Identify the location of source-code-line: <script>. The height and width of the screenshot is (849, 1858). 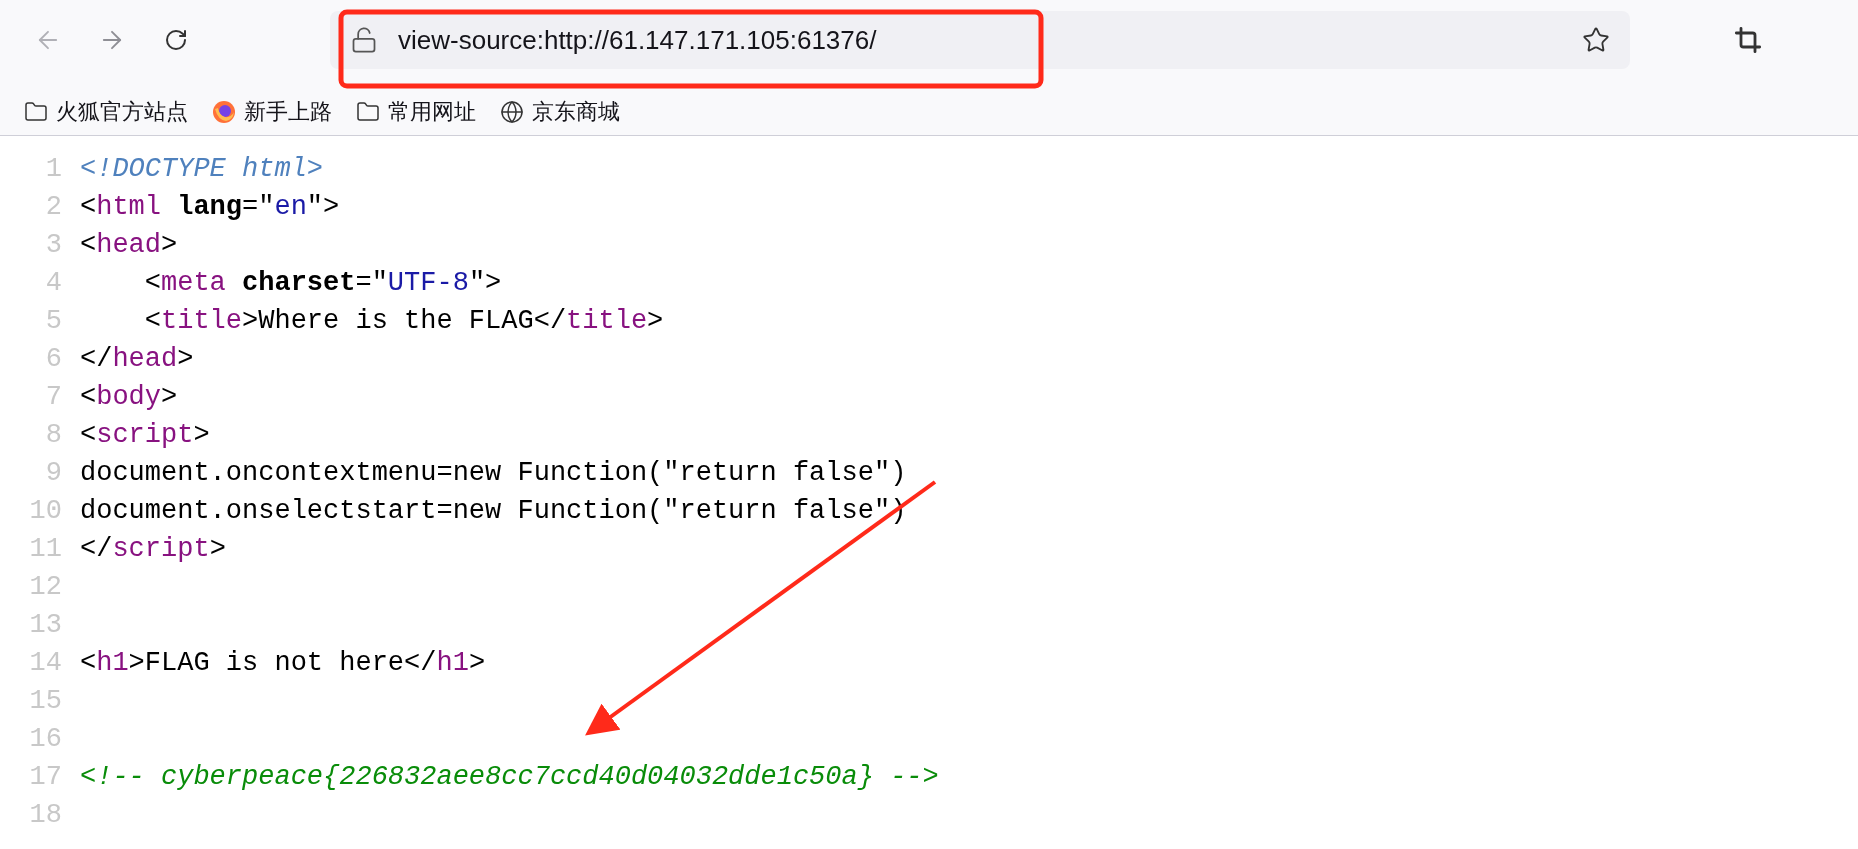
(145, 435).